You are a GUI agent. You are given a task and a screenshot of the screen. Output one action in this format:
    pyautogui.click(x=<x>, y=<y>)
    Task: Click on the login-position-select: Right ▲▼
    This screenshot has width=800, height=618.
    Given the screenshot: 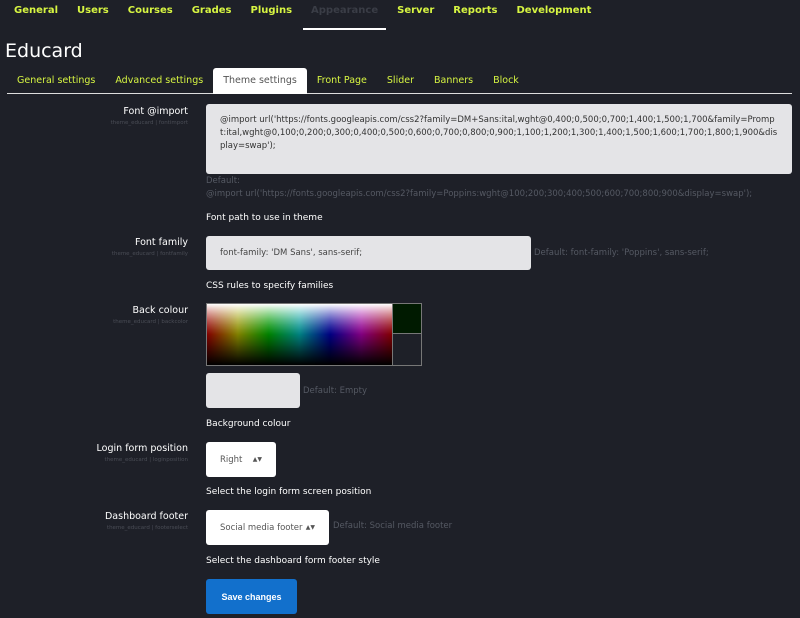 What is the action you would take?
    pyautogui.click(x=241, y=459)
    